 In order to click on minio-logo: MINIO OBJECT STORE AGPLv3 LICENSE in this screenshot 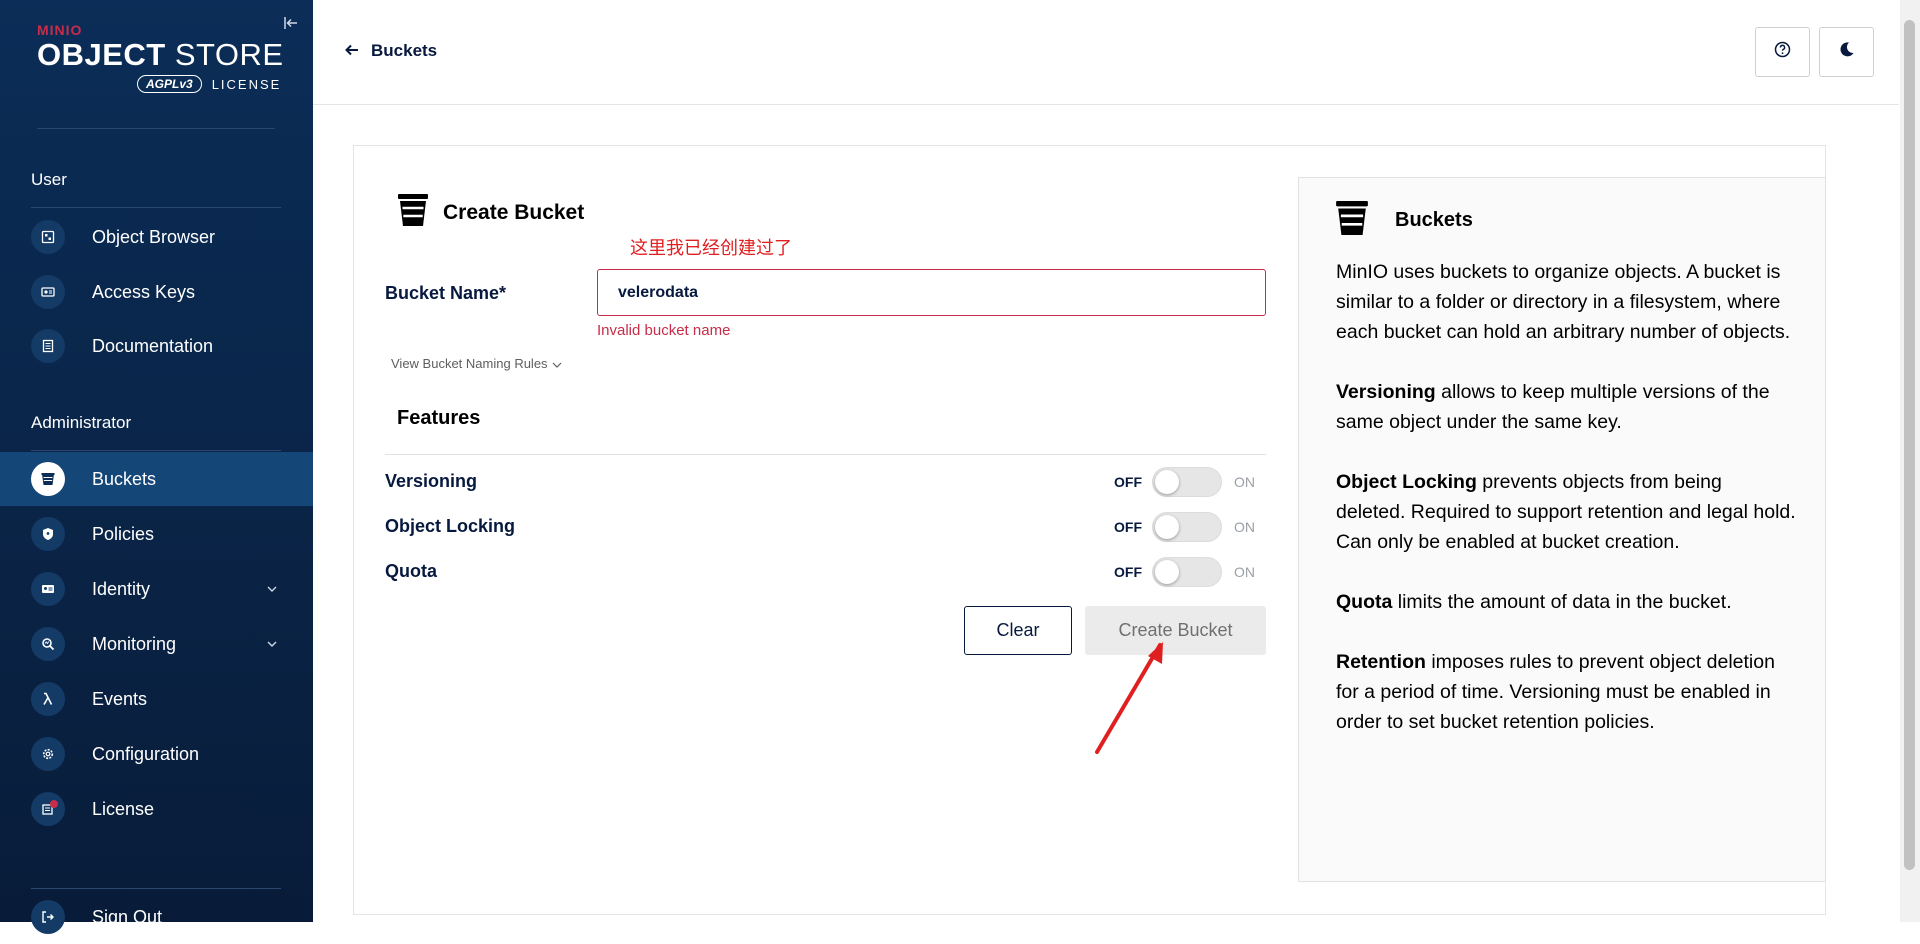, I will do `click(162, 57)`.